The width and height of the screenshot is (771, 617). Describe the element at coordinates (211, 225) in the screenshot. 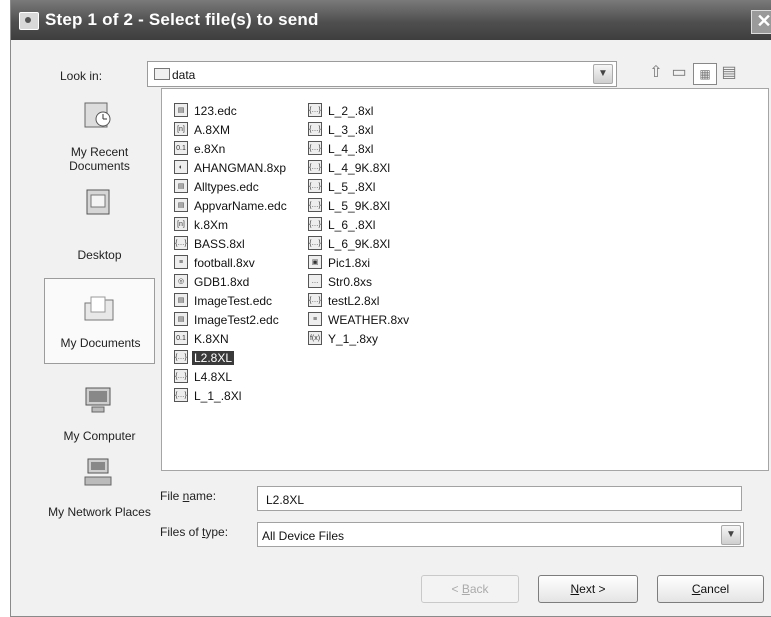

I see `file-name: k.8Xm` at that location.